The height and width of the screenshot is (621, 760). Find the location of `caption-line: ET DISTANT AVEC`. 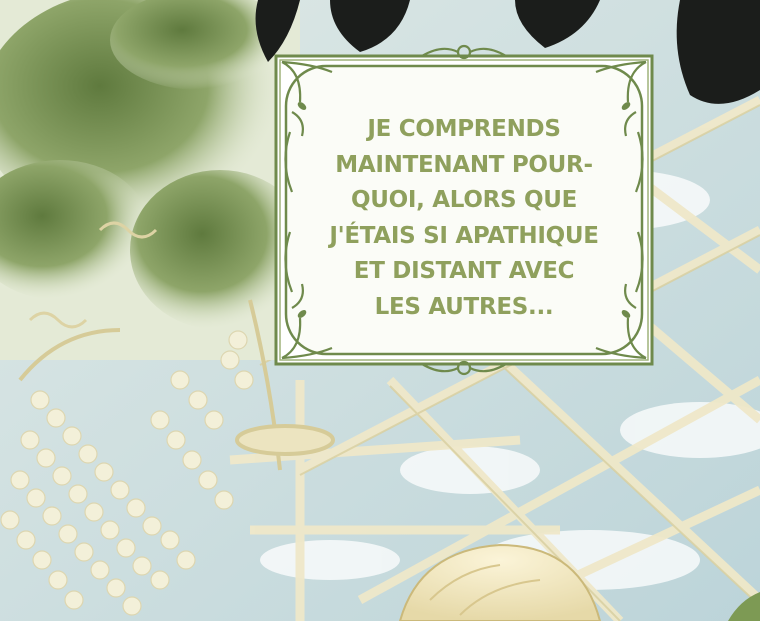

caption-line: ET DISTANT AVEC is located at coordinates (464, 271).